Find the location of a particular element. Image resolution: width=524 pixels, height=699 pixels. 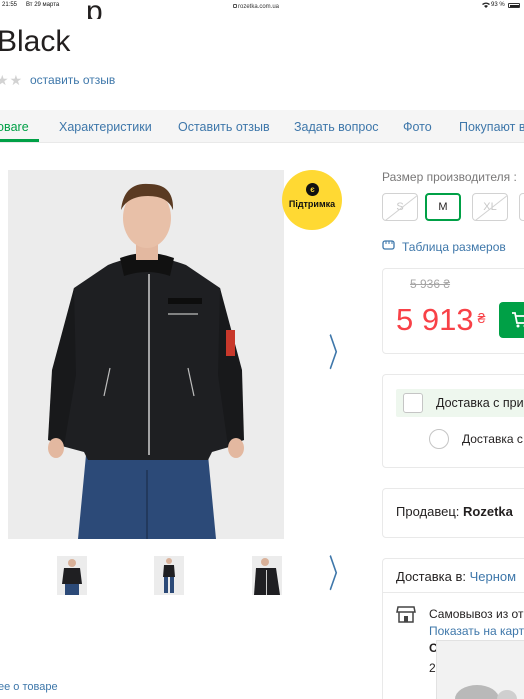

lock-icon is located at coordinates (235, 6).